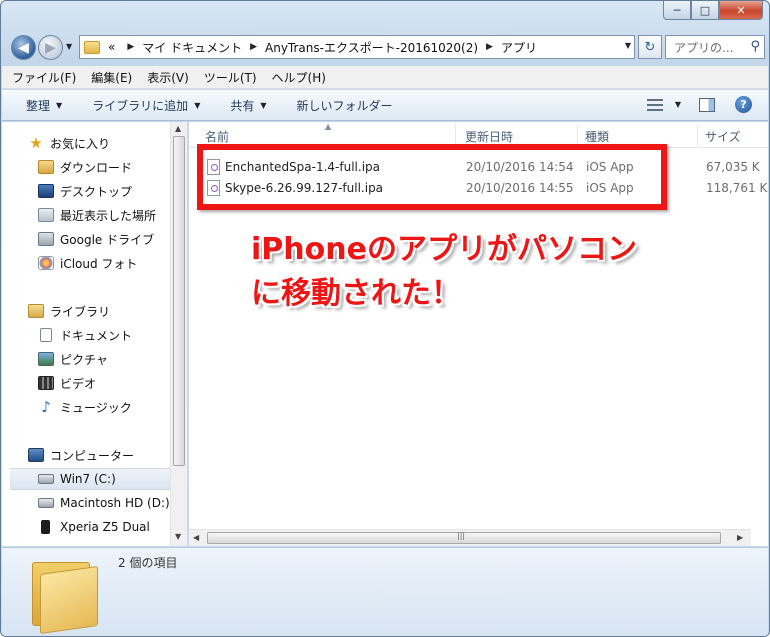 Image resolution: width=770 pixels, height=637 pixels. I want to click on share-button: 共有 ▼, so click(248, 105).